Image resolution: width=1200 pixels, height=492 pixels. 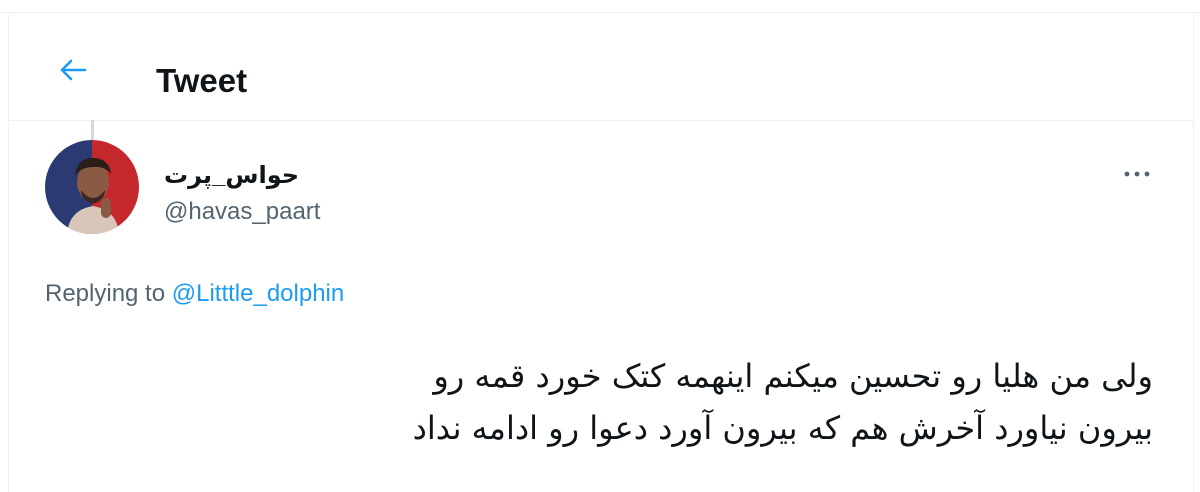 What do you see at coordinates (105, 293) in the screenshot?
I see `replying-to-label: Replying to` at bounding box center [105, 293].